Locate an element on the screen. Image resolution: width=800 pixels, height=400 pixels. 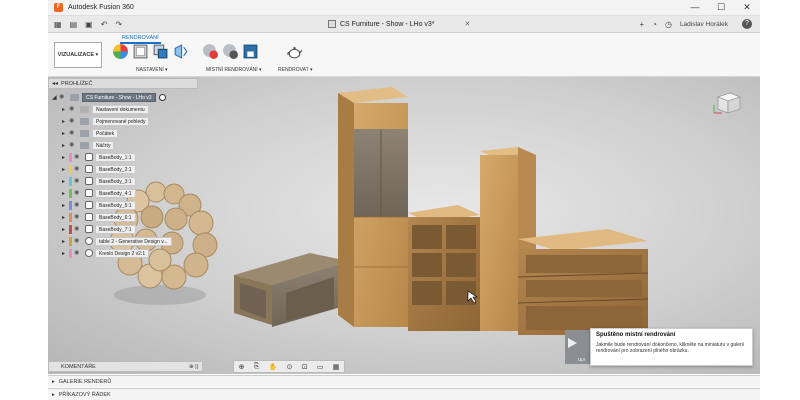
tree-item: ▸ ◉ BaseBody_2:1 is located at coordinates (127, 169).